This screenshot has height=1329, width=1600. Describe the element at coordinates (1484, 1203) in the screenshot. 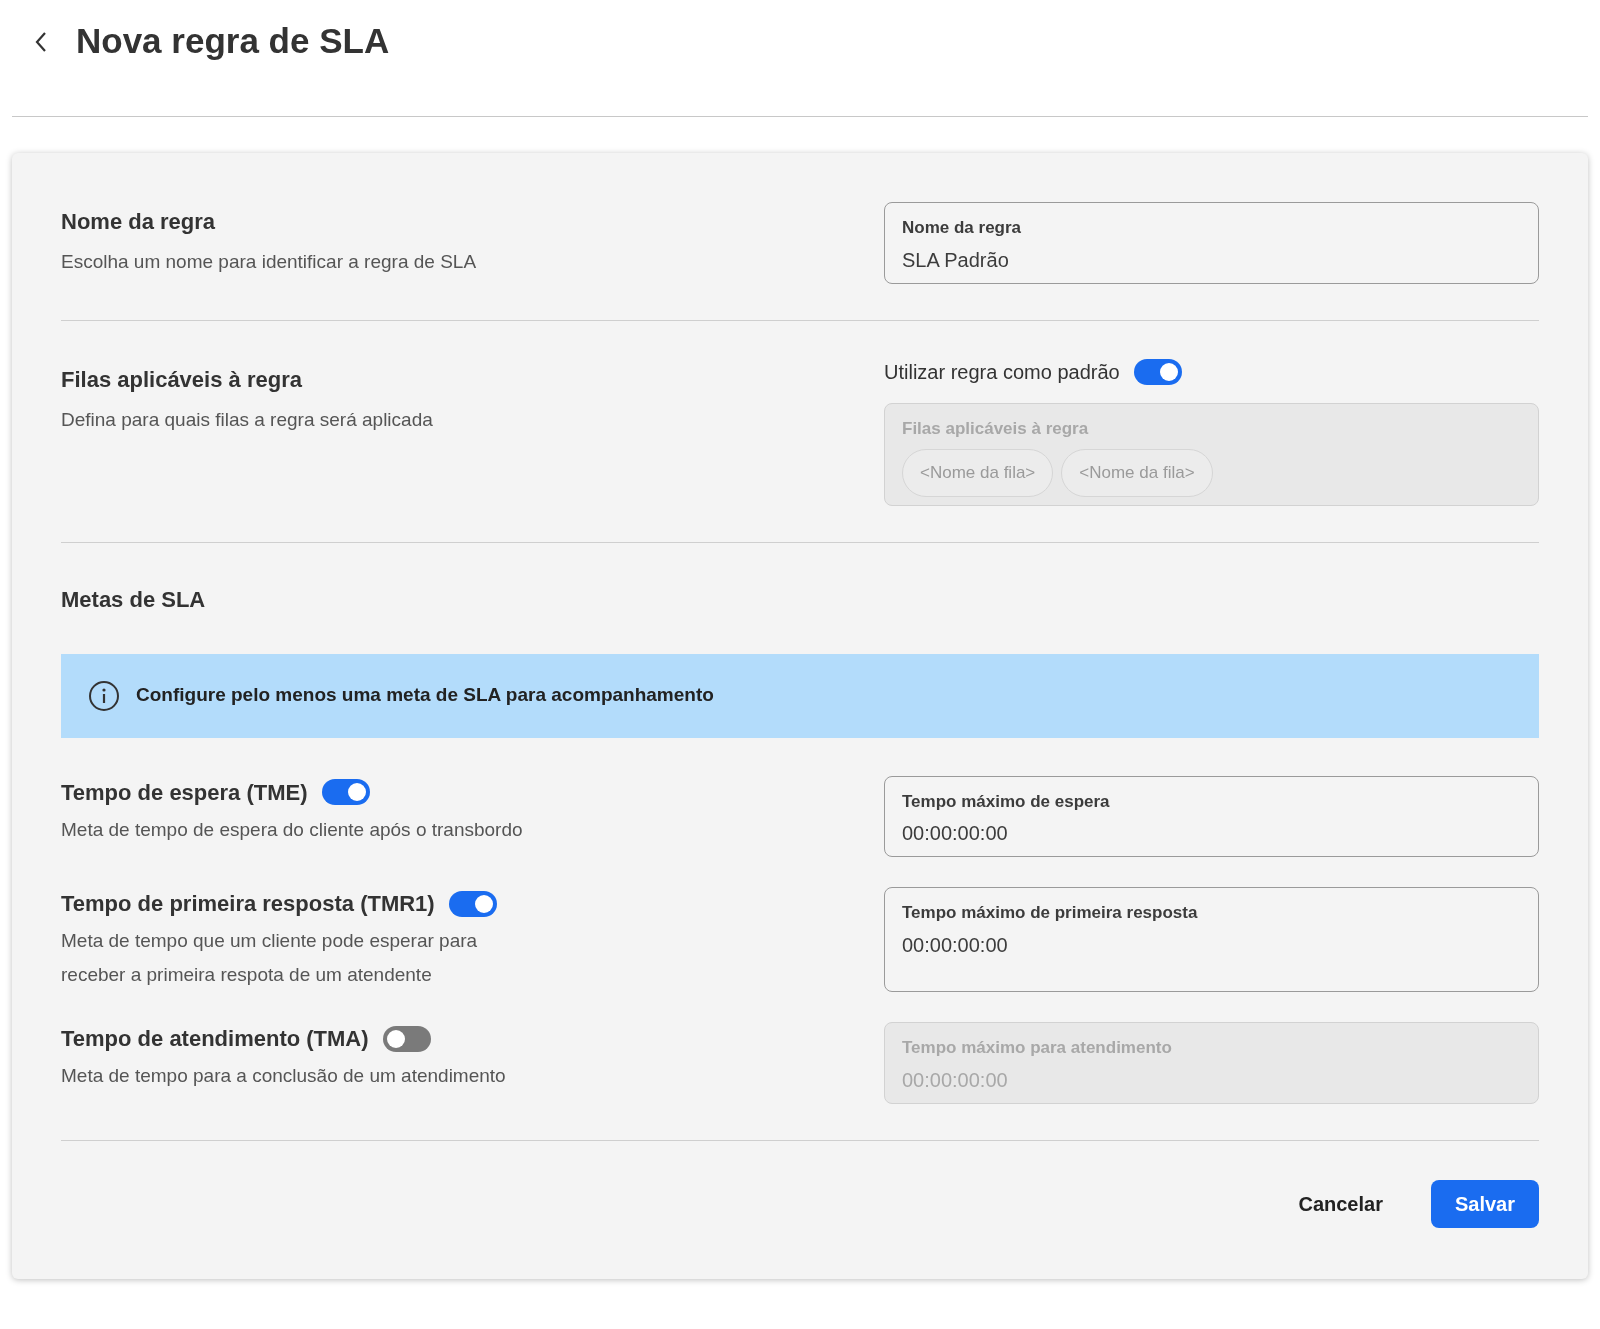

I see `save-button: Salvar` at that location.